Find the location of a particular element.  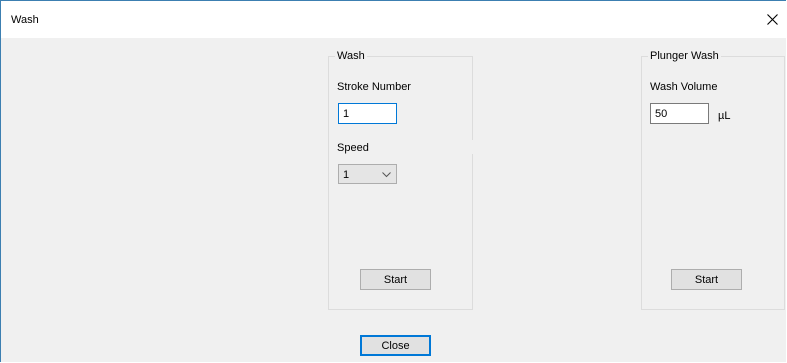

wash-start-button: Start is located at coordinates (395, 279).